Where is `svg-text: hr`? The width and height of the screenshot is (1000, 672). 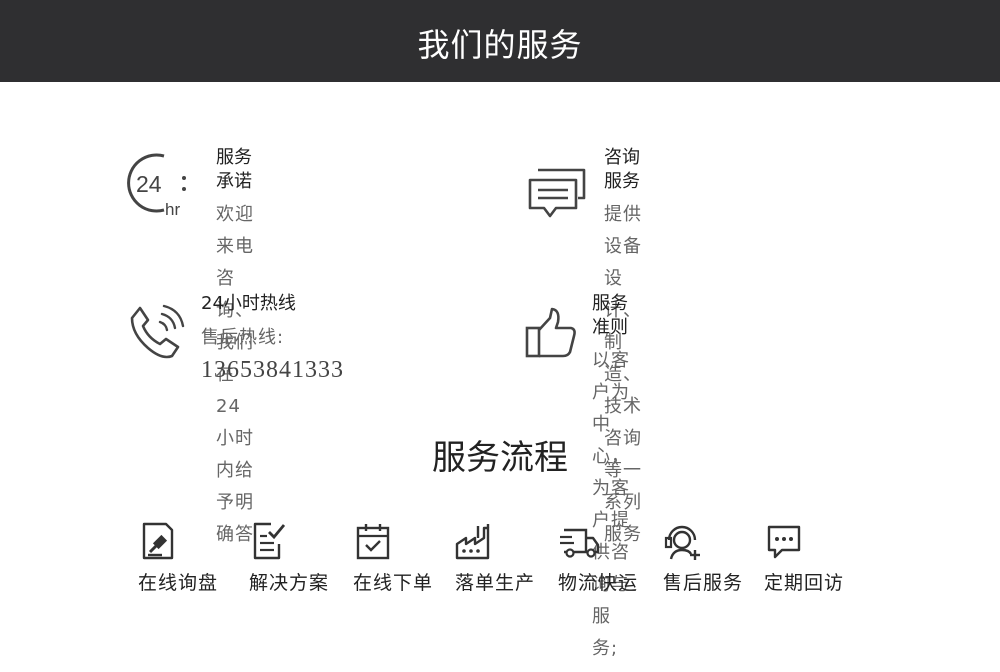 svg-text: hr is located at coordinates (172, 209).